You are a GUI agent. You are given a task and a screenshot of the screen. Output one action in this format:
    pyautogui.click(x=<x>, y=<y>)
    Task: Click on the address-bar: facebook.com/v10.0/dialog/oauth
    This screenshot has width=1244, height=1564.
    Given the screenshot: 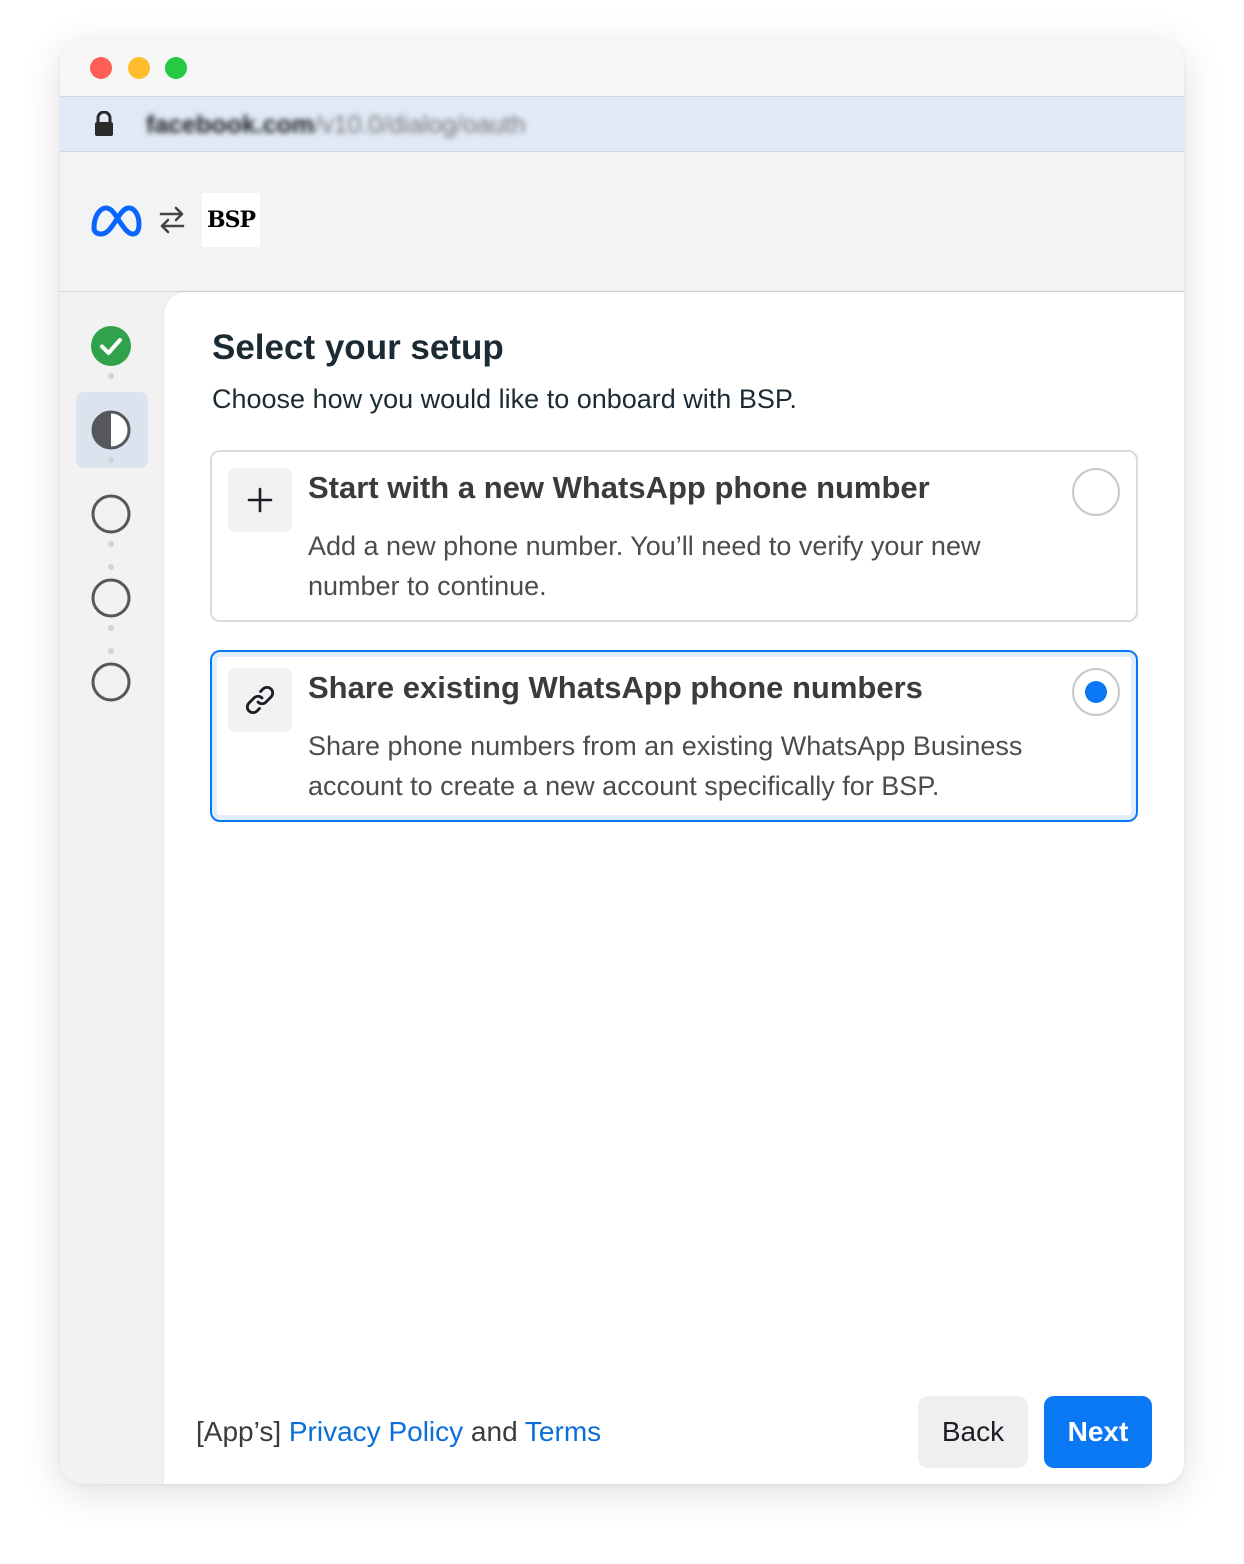 What is the action you would take?
    pyautogui.click(x=622, y=124)
    